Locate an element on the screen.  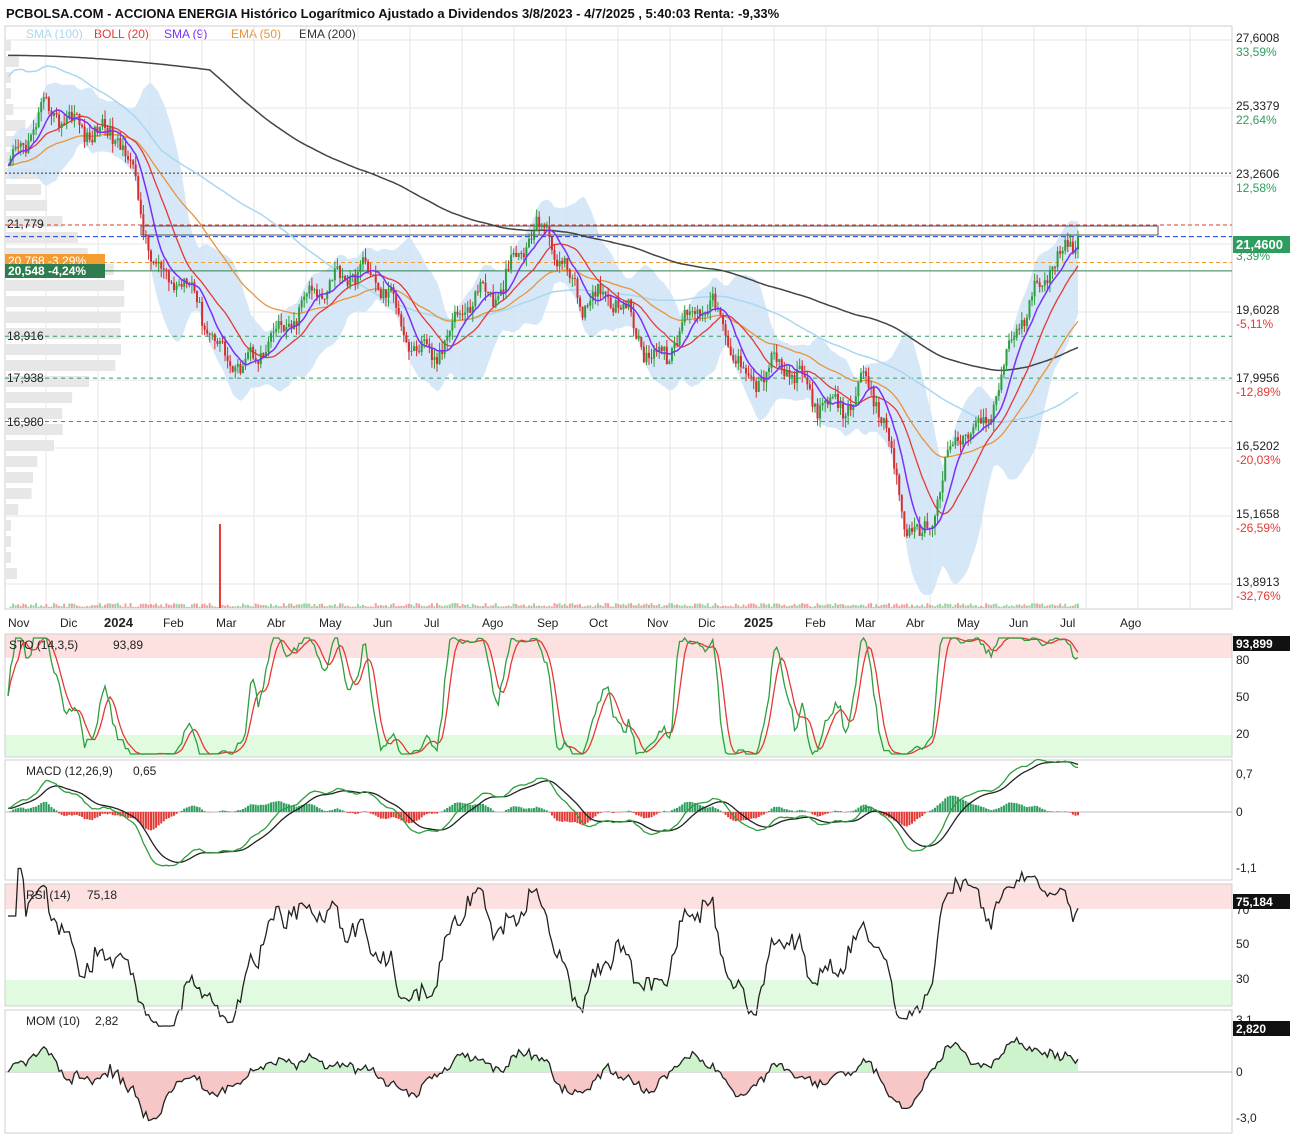
mom-panel: MOM (10) 2,82 3,1 2,820 0 -3,0 is located at coordinates (647, 1071).